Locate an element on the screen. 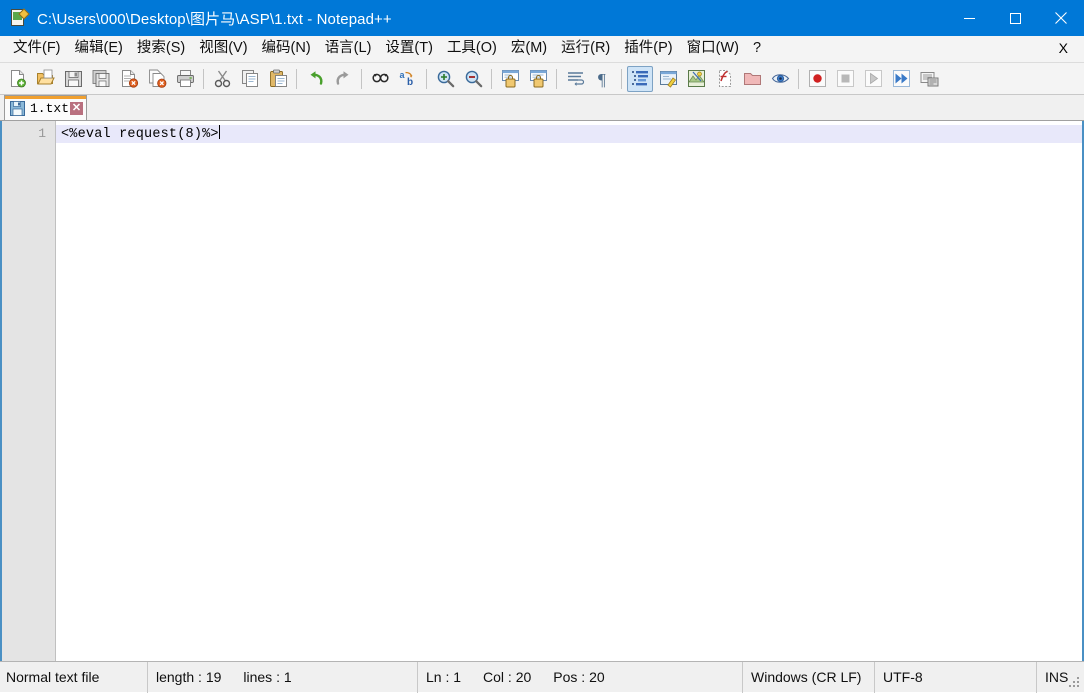 This screenshot has height=693, width=1084. user-defined-language-button is located at coordinates (668, 79).